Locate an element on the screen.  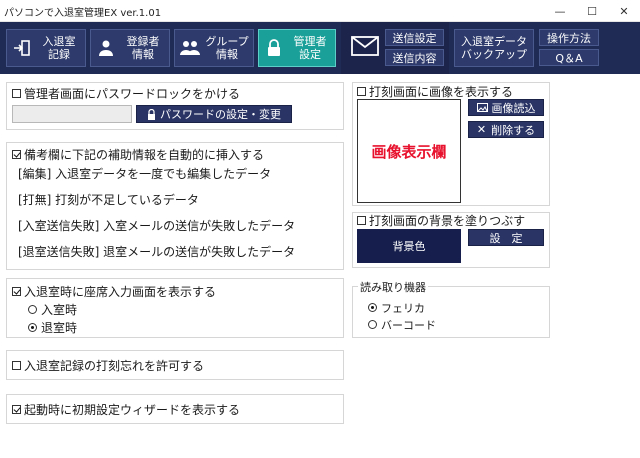
password-input is located at coordinates (72, 114).